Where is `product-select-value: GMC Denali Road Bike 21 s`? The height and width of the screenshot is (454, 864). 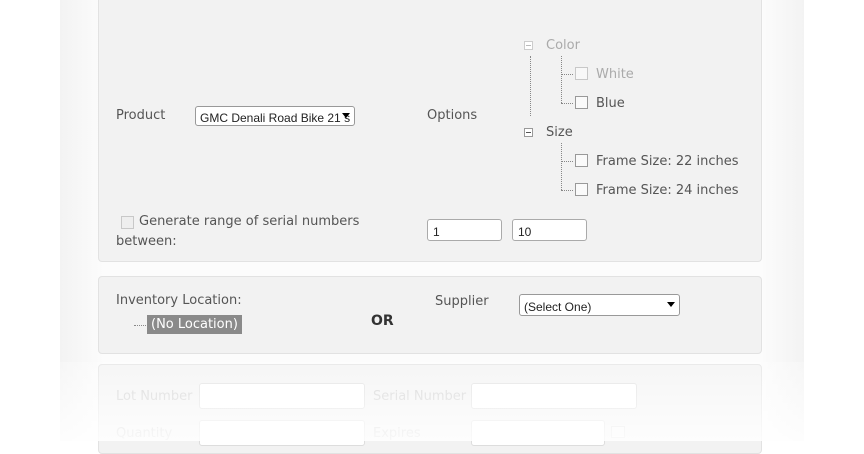 product-select-value: GMC Denali Road Bike 21 s is located at coordinates (275, 118).